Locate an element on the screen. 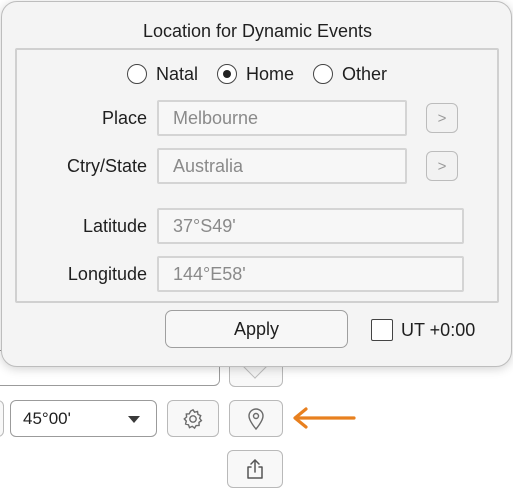 Image resolution: width=513 pixels, height=488 pixels. gear-icon is located at coordinates (193, 418).